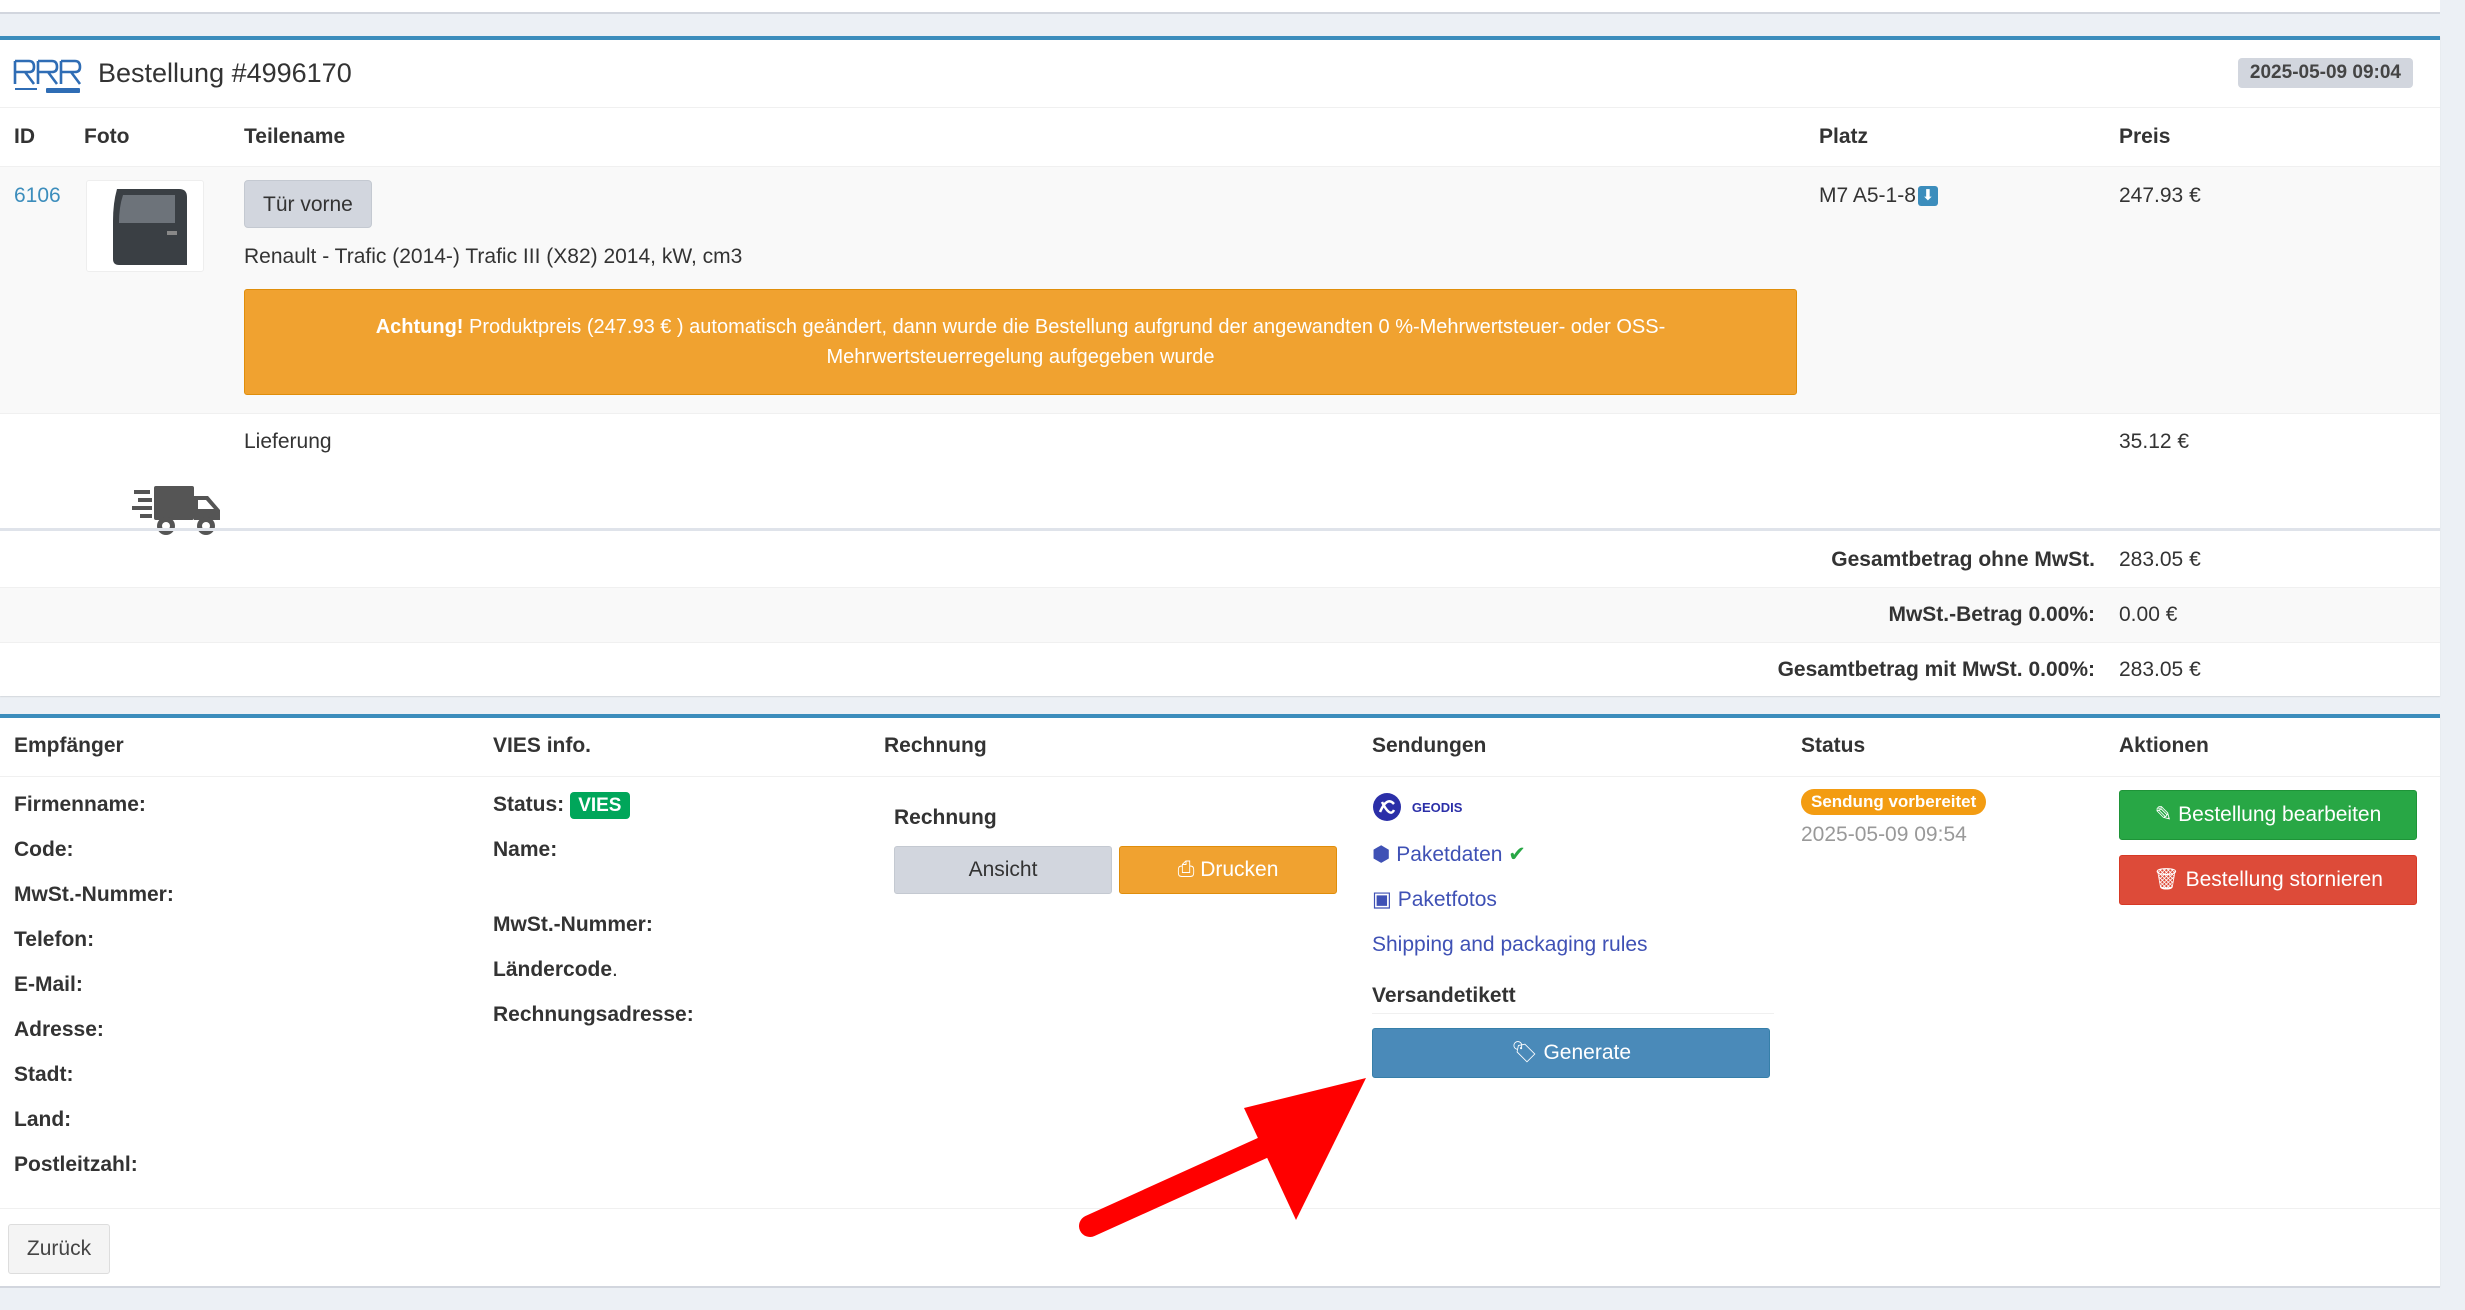 The height and width of the screenshot is (1310, 2465). I want to click on invoice-print-button: ⎙ Drucken, so click(1228, 870).